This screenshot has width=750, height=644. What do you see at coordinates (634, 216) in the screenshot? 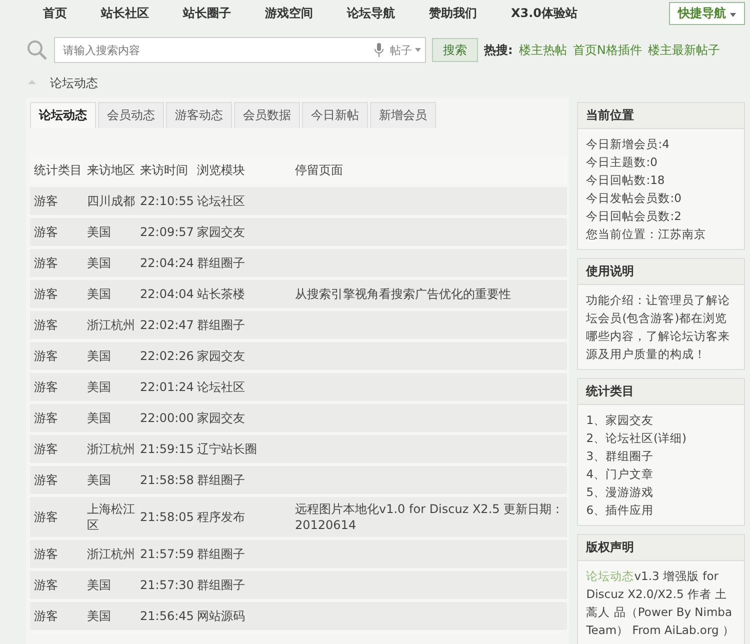
I see `info-line: 今日回帖会员数:2` at bounding box center [634, 216].